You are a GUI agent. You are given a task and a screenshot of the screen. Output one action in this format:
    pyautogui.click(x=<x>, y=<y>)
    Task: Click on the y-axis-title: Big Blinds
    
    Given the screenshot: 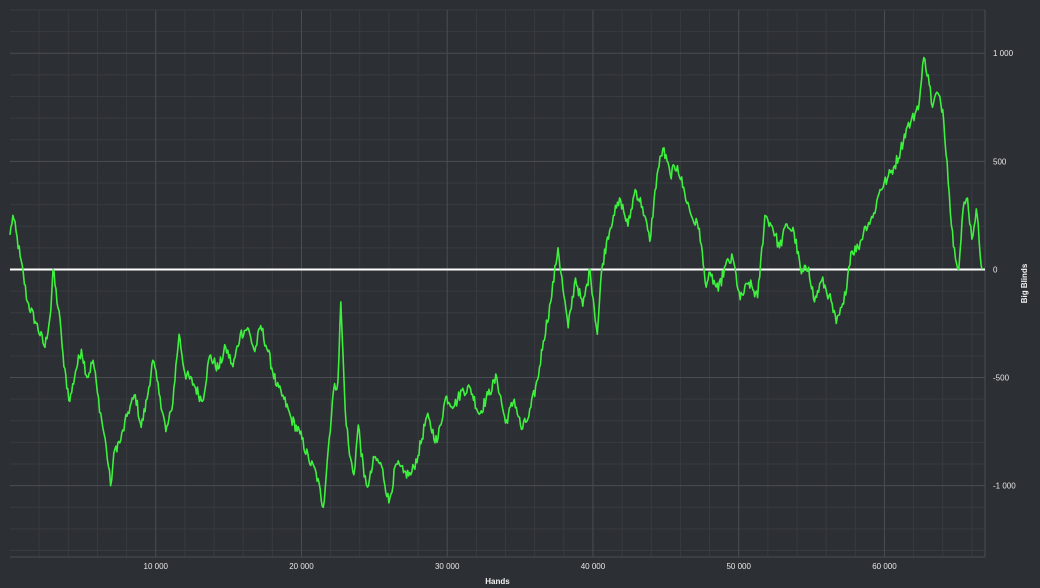 What is the action you would take?
    pyautogui.click(x=1024, y=283)
    